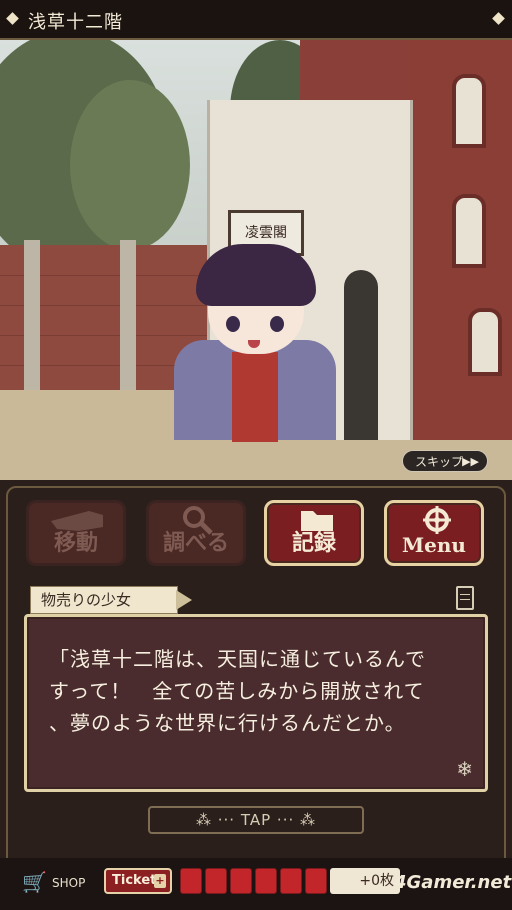 The image size is (512, 910). What do you see at coordinates (434, 545) in the screenshot?
I see `menu-label: Menu` at bounding box center [434, 545].